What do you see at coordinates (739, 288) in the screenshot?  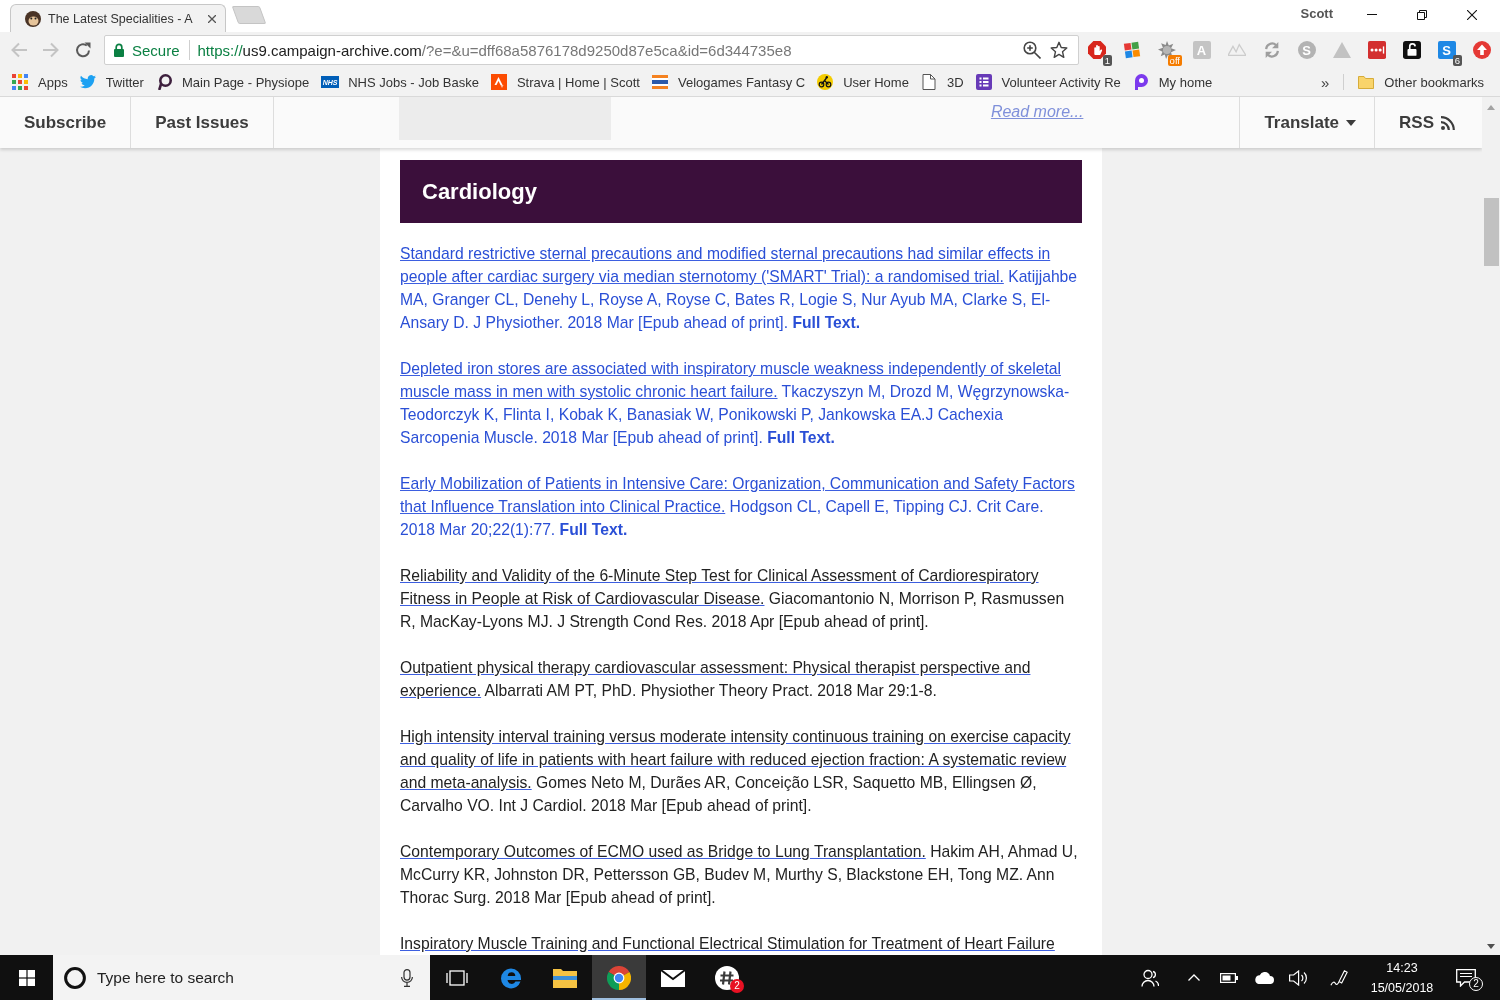 I see `article-citation: Standard restrictive sternal precautions and modified sternal precautions had similar effects in people after cardiac surgery via median sternotomy ('SMART' Trial): a randomised trial. Katijjahbe MA, Granger CL, Denehy L, Royse A, Royse C, Bates R, Logie S, Nur Ayub MA, Clarke S, El-Ansary D. J Physiother. 2018 Mar [Epub ahead of print]. Full Text.` at bounding box center [739, 288].